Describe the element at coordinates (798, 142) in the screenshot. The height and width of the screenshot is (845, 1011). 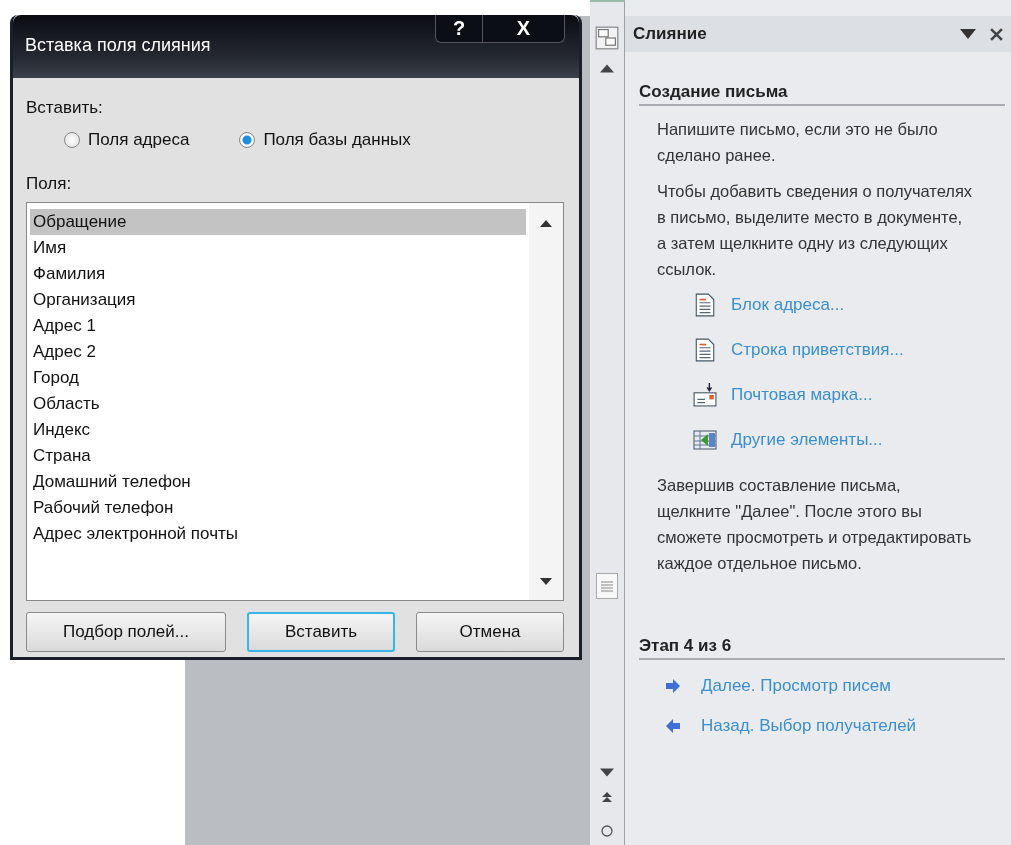
I see `instruction-text: Напишите письмо, если это не было сделано ранее.` at that location.